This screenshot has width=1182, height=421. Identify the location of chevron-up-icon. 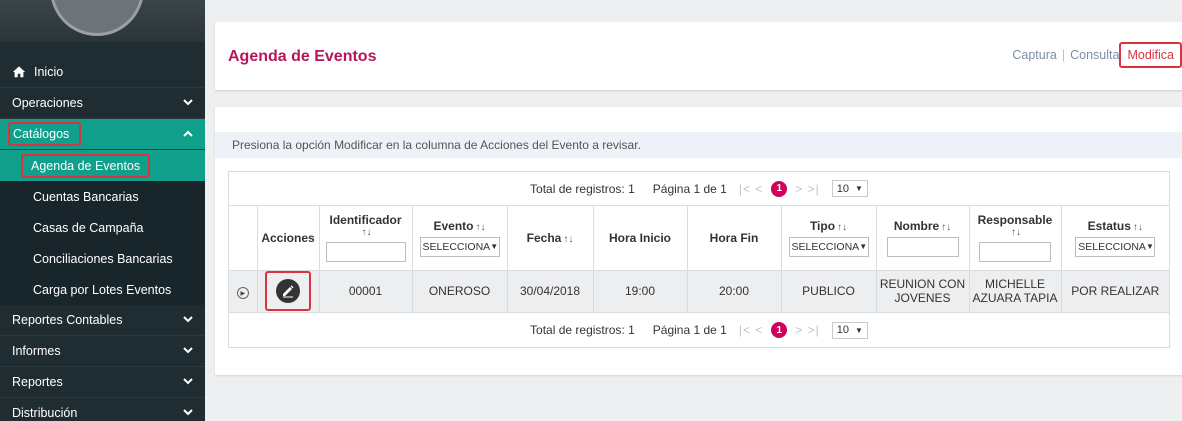
(188, 134).